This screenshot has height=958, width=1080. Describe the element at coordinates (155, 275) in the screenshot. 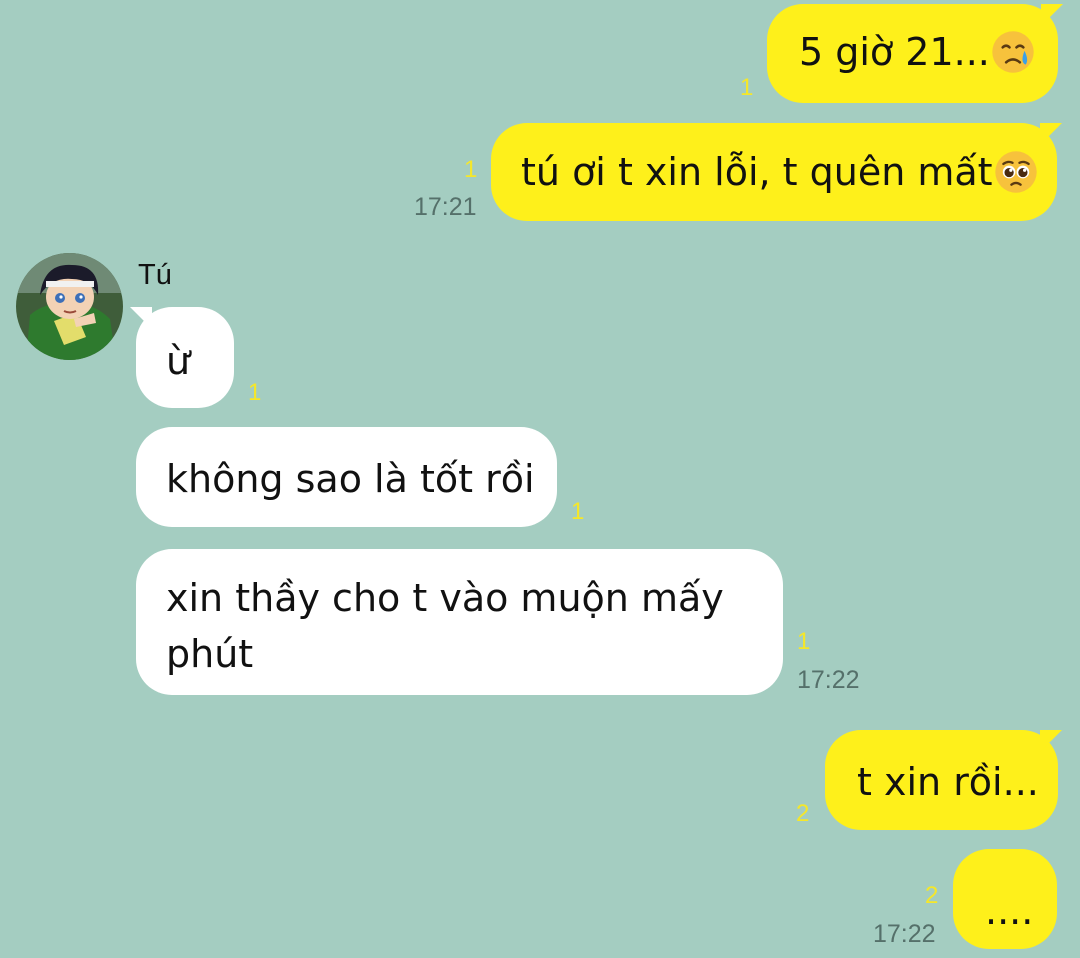

I see `sender-name: Tú` at that location.